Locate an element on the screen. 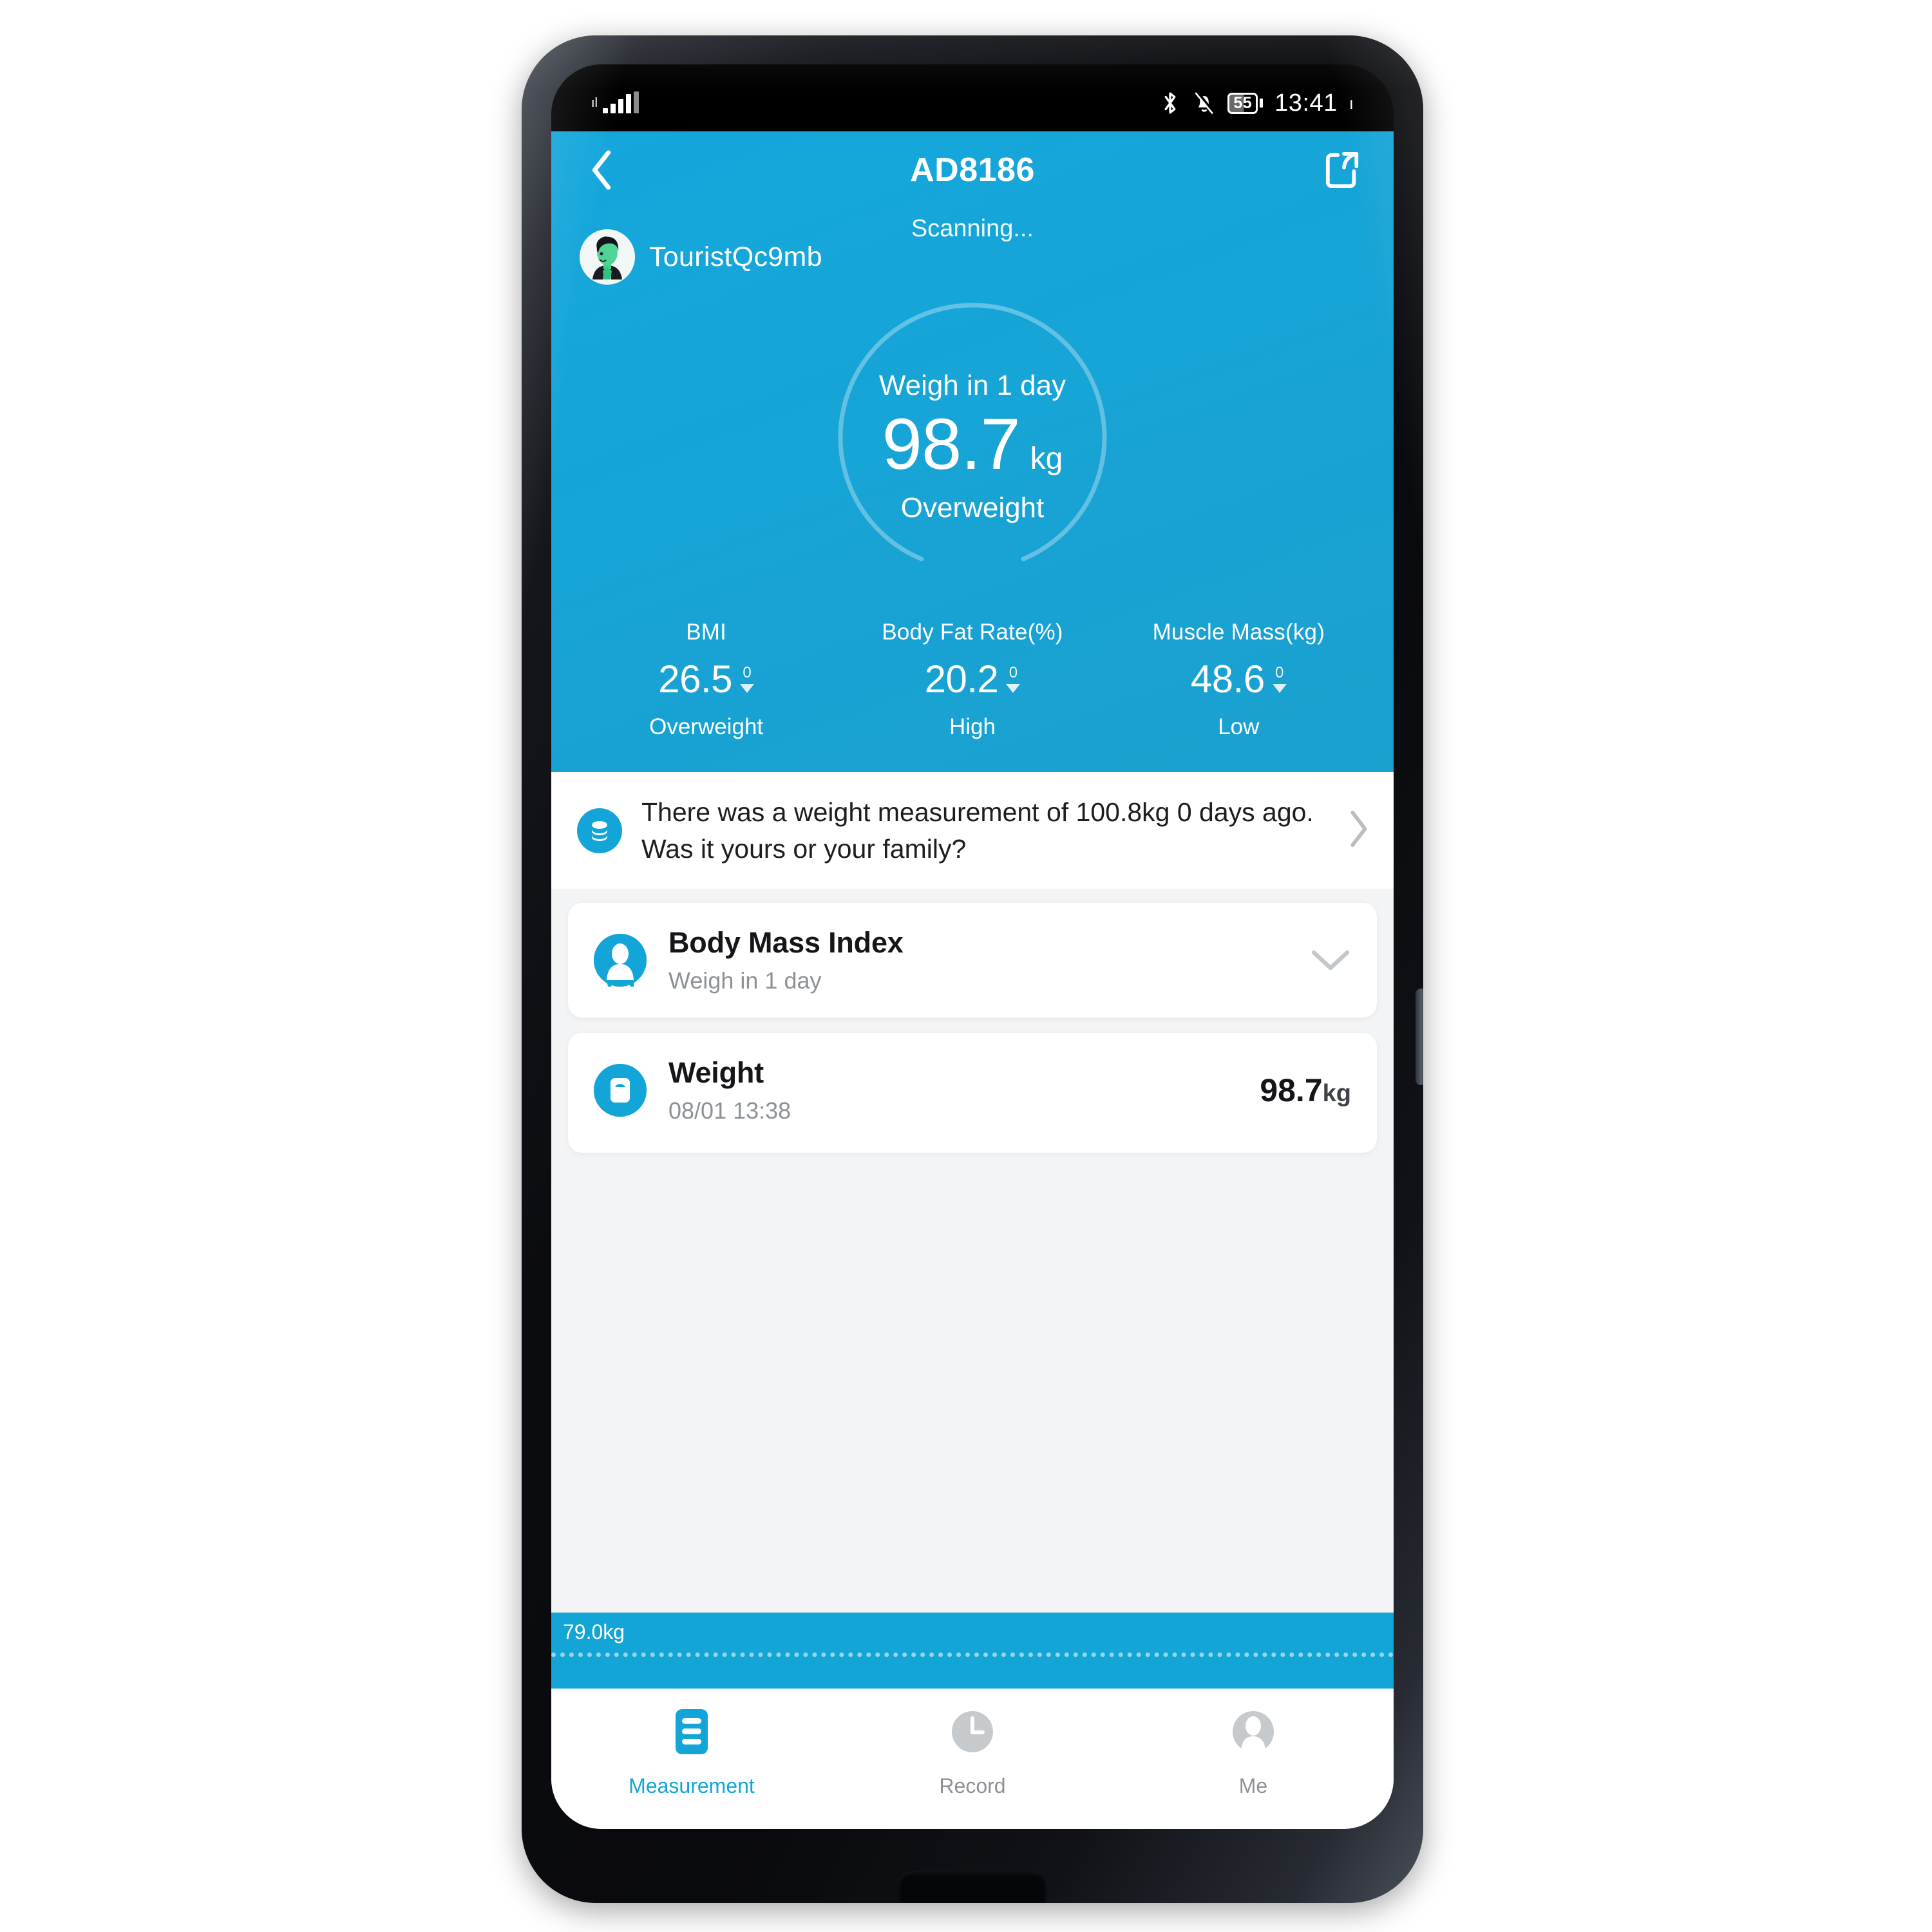  card-value-block: 98.7 kg is located at coordinates (1305, 1091).